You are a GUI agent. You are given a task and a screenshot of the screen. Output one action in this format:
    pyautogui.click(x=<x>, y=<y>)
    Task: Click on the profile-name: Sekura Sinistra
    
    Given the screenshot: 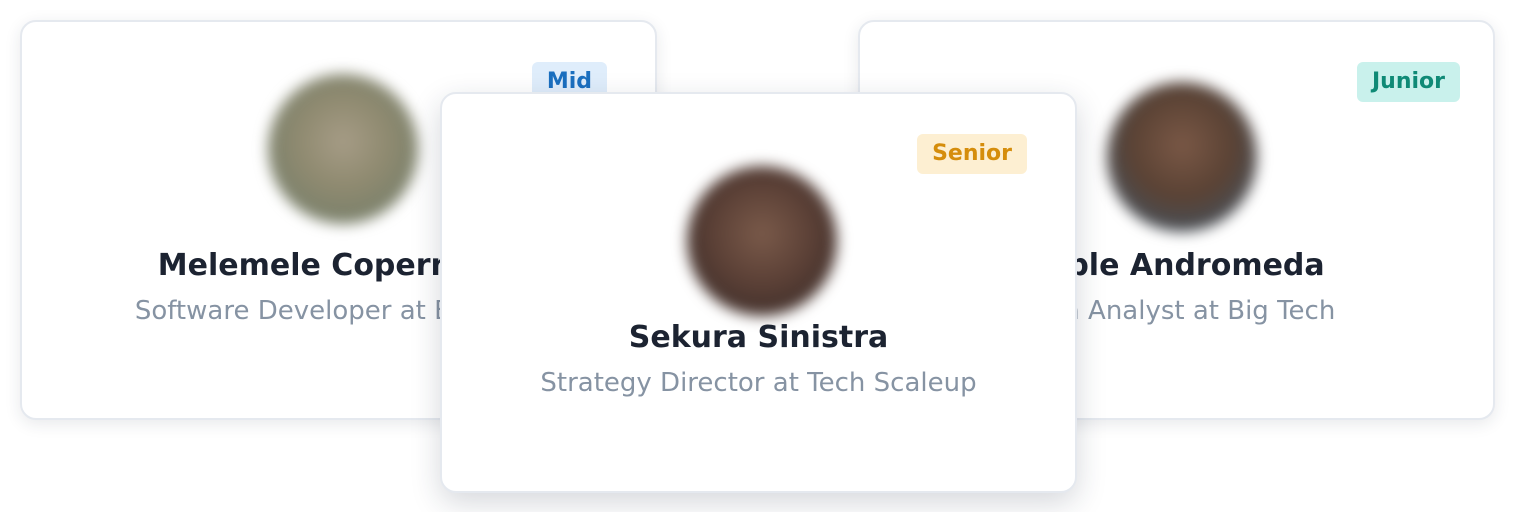 What is the action you would take?
    pyautogui.click(x=758, y=337)
    